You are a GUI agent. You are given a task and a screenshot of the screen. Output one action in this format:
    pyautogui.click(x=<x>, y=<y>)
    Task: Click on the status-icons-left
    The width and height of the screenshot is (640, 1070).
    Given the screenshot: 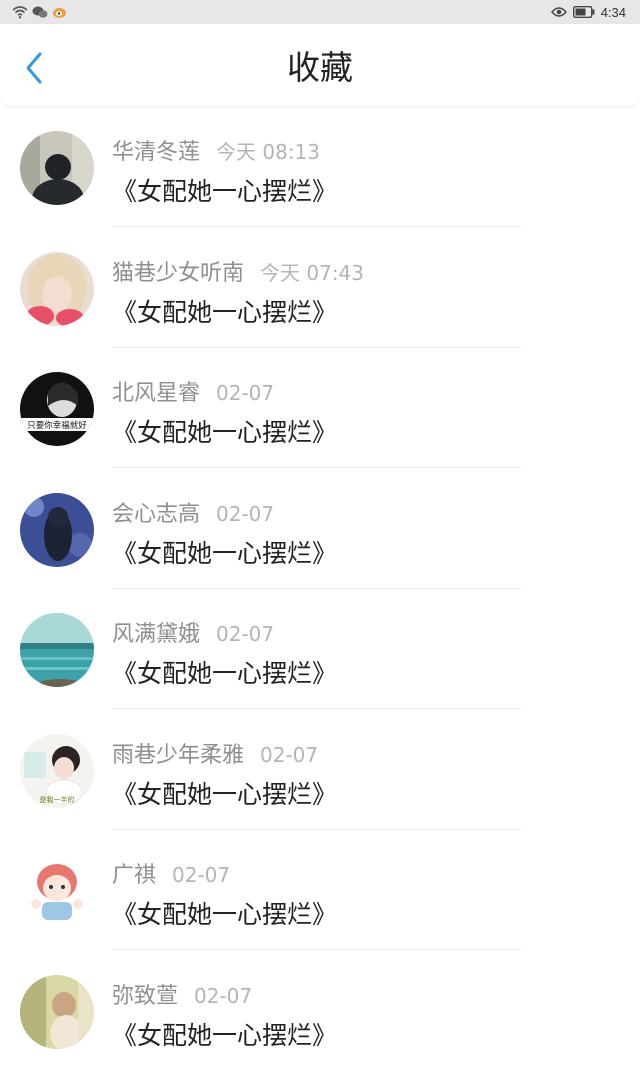 What is the action you would take?
    pyautogui.click(x=40, y=12)
    